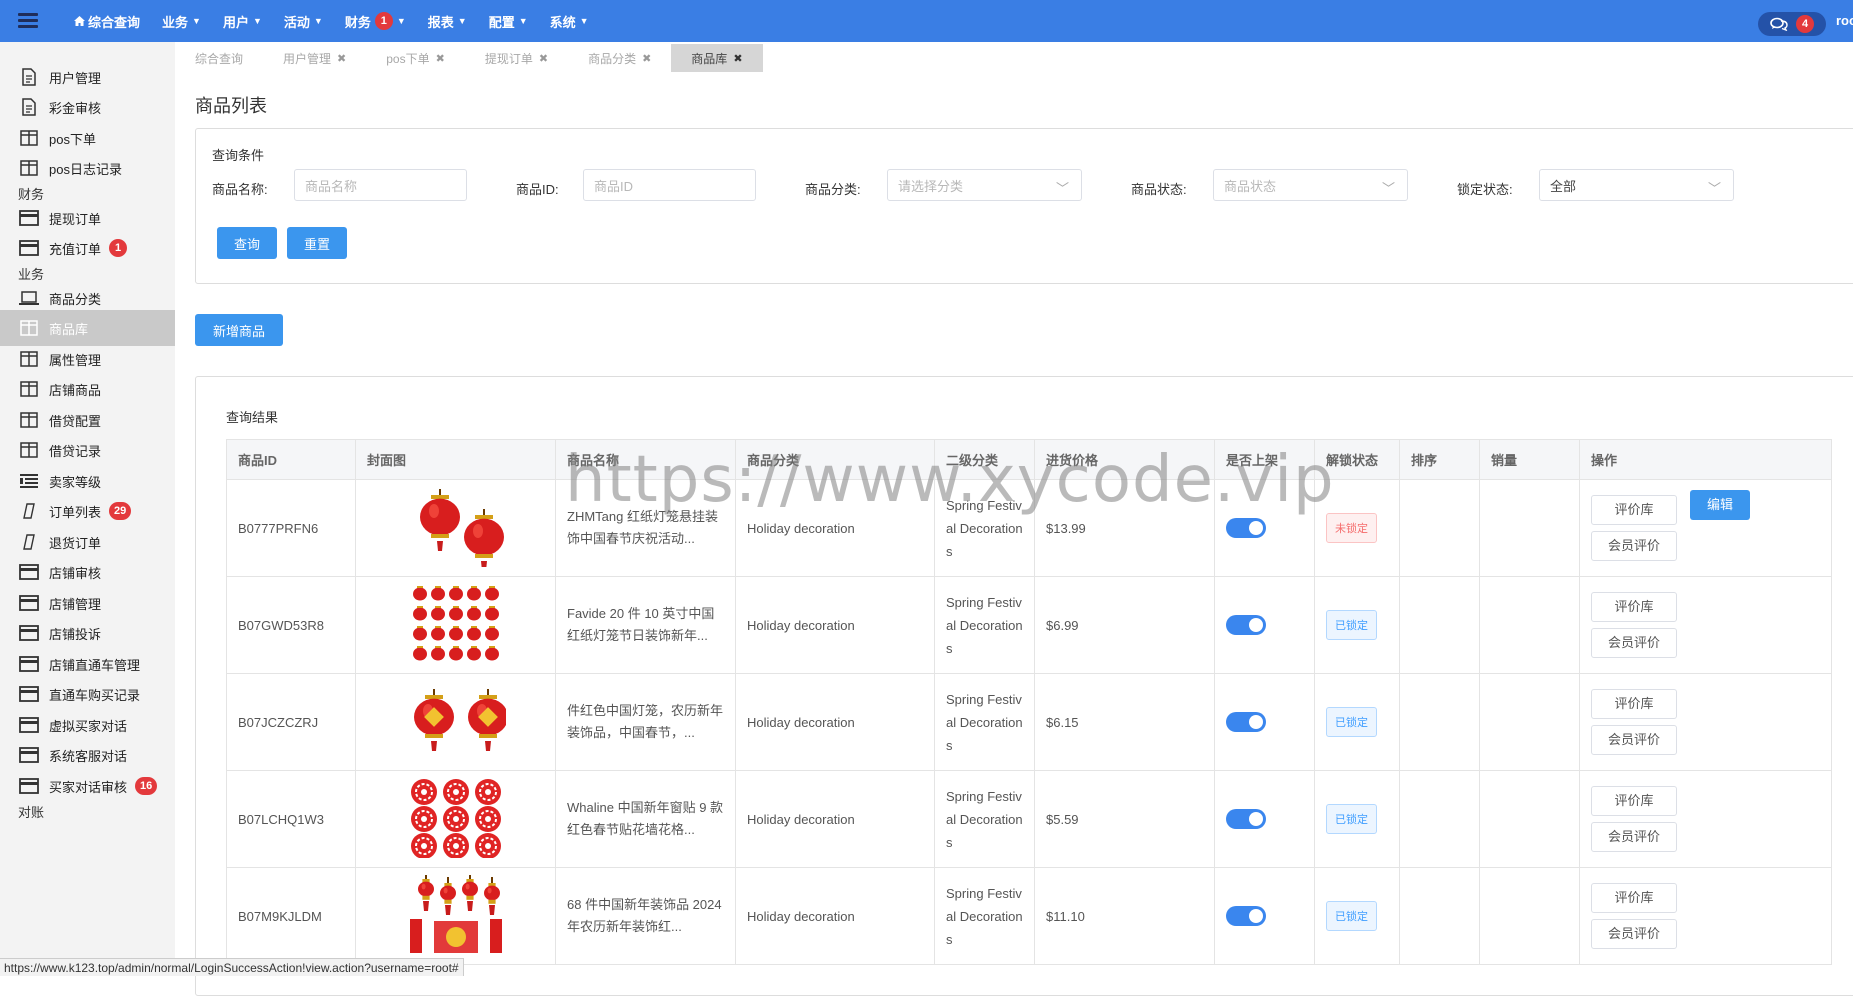 The image size is (1853, 996). What do you see at coordinates (303, 21) in the screenshot?
I see `nav-item-activity: 活动 ▼` at bounding box center [303, 21].